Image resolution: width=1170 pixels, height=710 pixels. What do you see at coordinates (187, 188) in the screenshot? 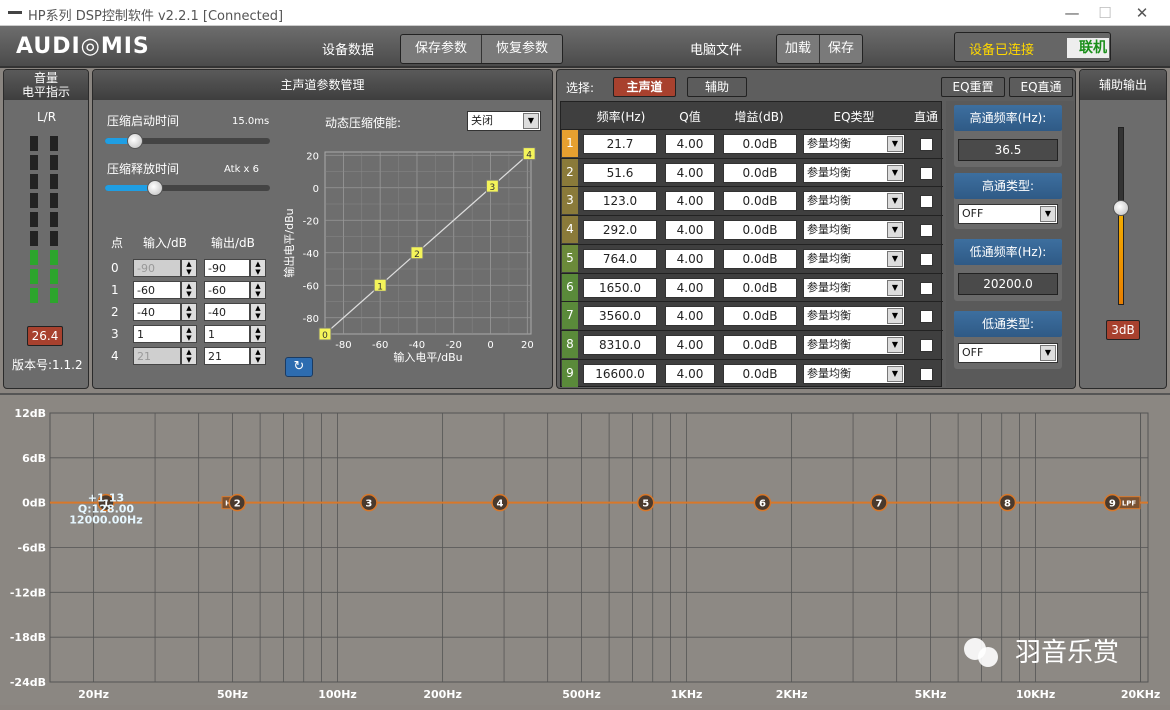
I see `release-slider-track` at bounding box center [187, 188].